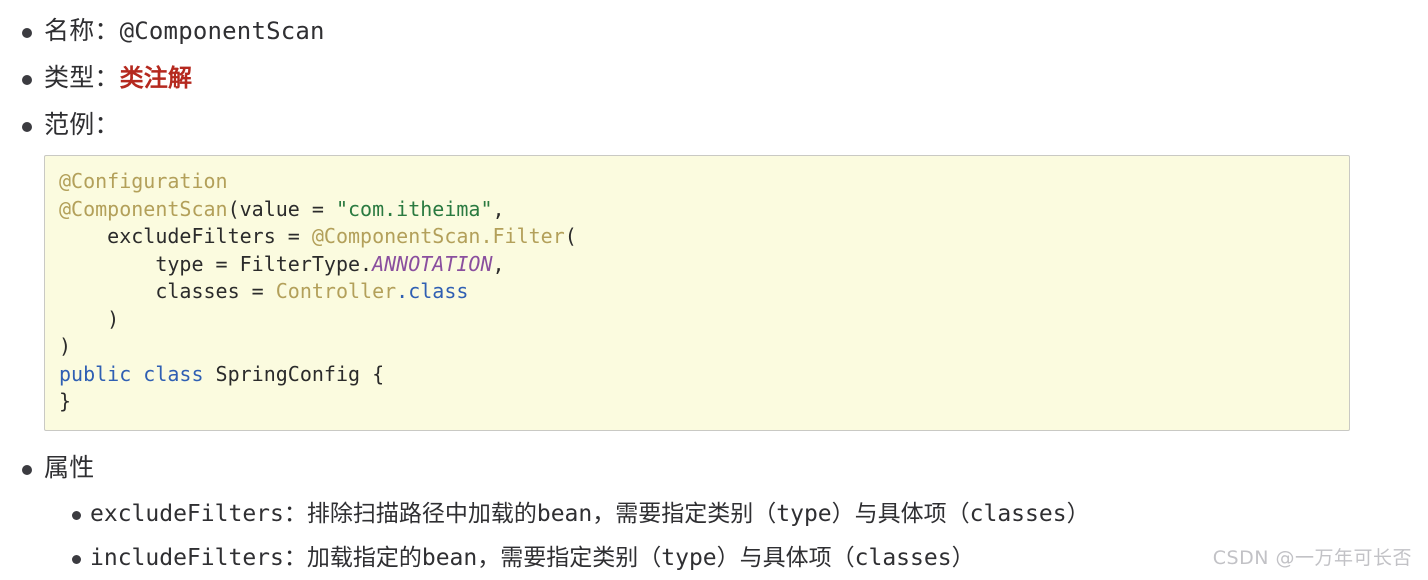 The width and height of the screenshot is (1428, 580). Describe the element at coordinates (294, 373) in the screenshot. I see `code-token-plain: SpringConfig {` at that location.